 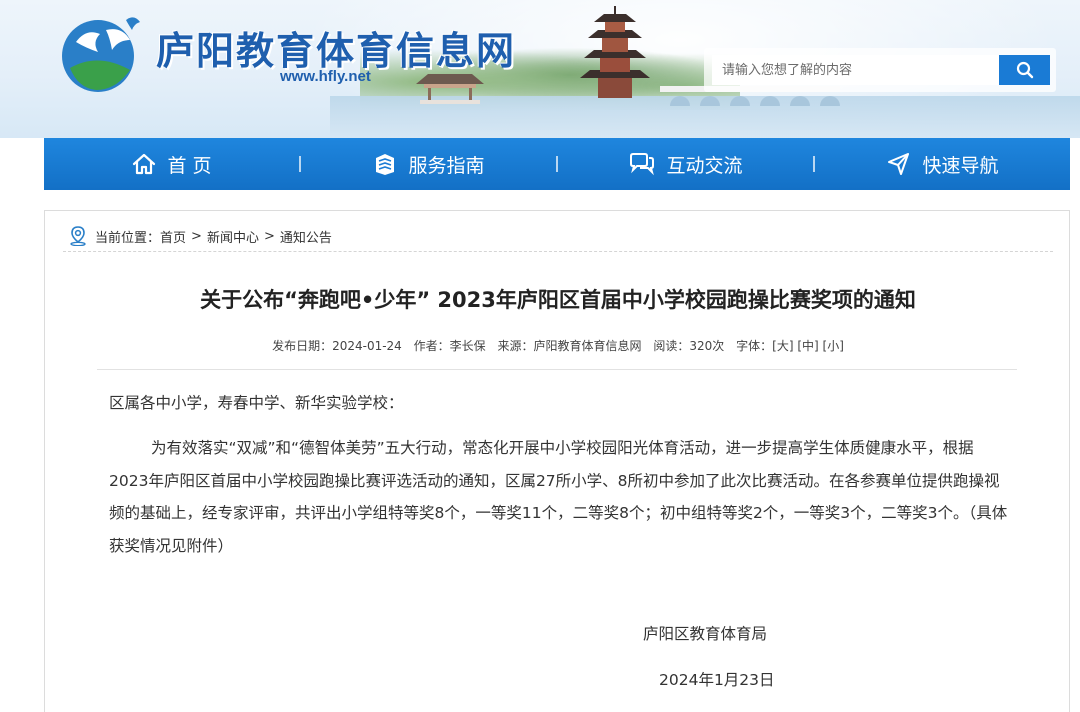 What do you see at coordinates (704, 165) in the screenshot?
I see `nav-label-interaction: 互动交流` at bounding box center [704, 165].